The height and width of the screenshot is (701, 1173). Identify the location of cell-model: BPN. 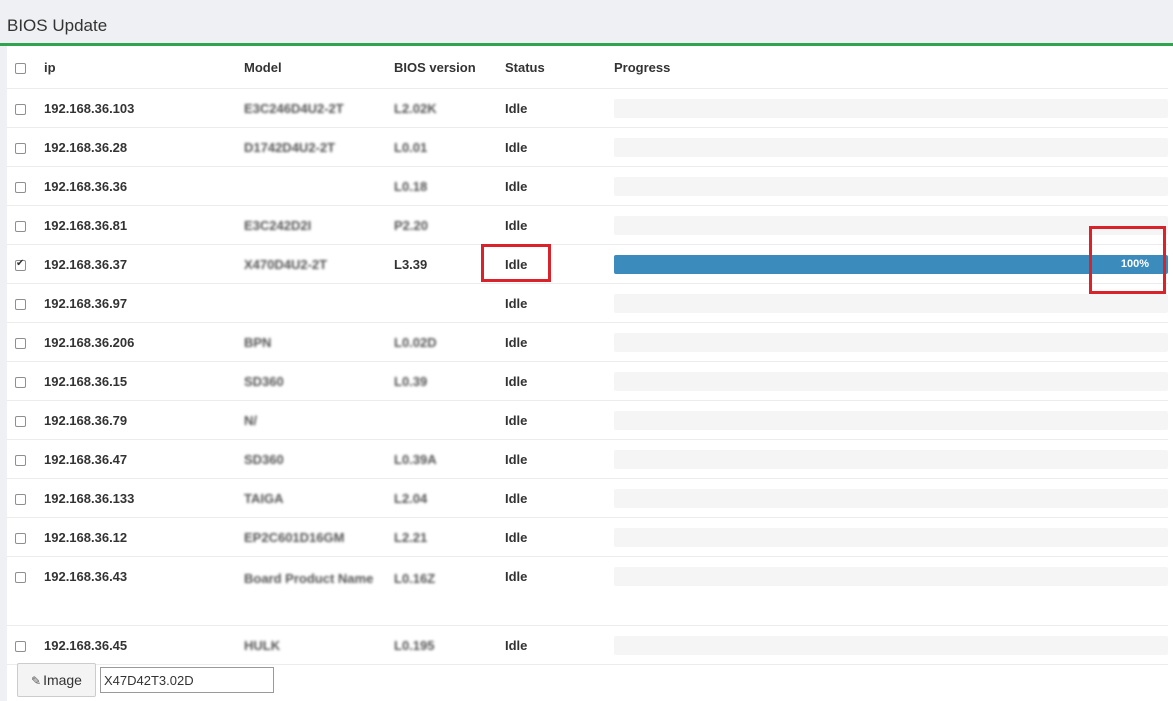
(258, 342).